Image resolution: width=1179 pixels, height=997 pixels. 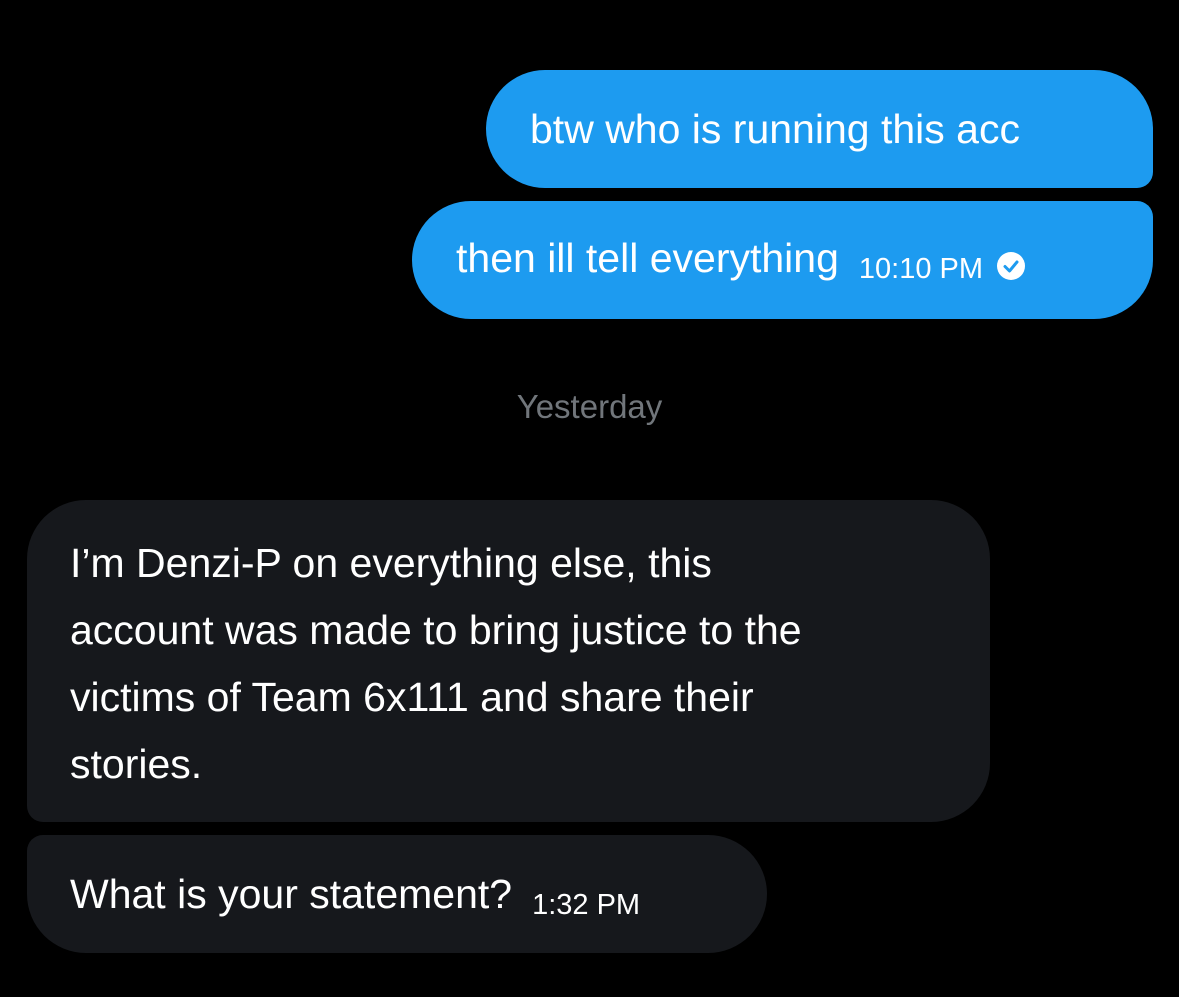 I want to click on sent-message-bubble: btw who is running this acc, so click(x=819, y=129).